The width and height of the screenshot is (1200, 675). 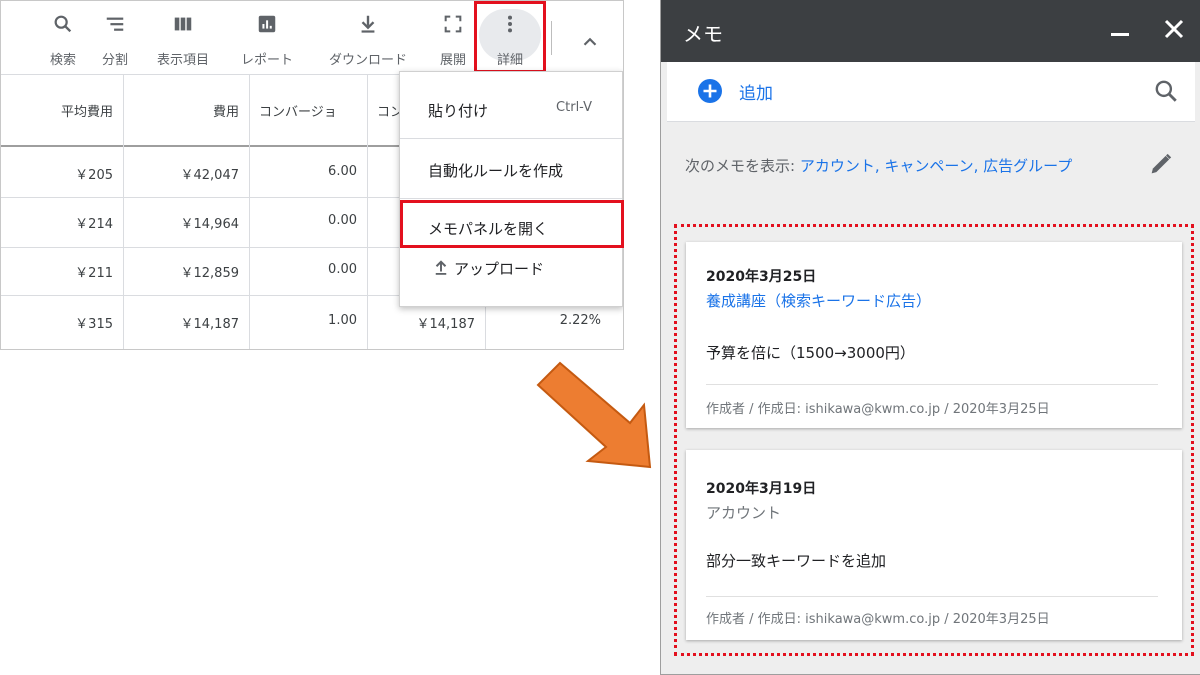 What do you see at coordinates (761, 489) in the screenshot?
I see `memo-date: 2020年3月19日` at bounding box center [761, 489].